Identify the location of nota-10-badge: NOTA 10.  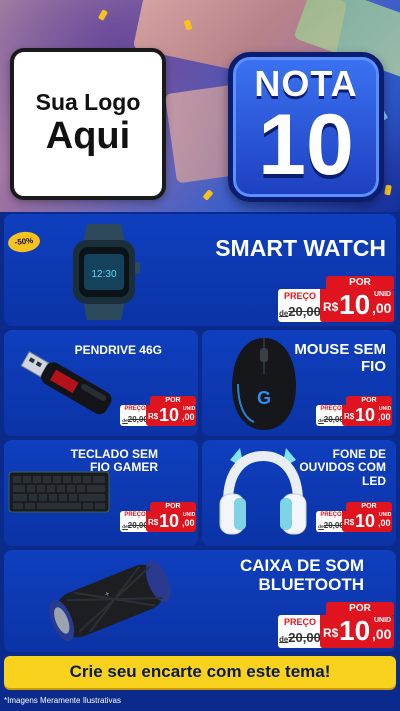
(306, 127).